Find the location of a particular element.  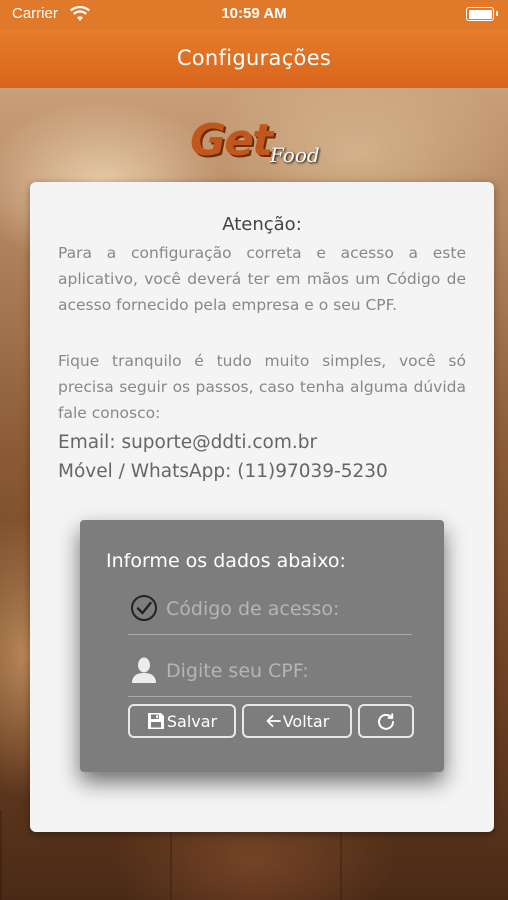

contact-phone: Móvel / WhatsApp: (11)97039-5230 is located at coordinates (223, 471).